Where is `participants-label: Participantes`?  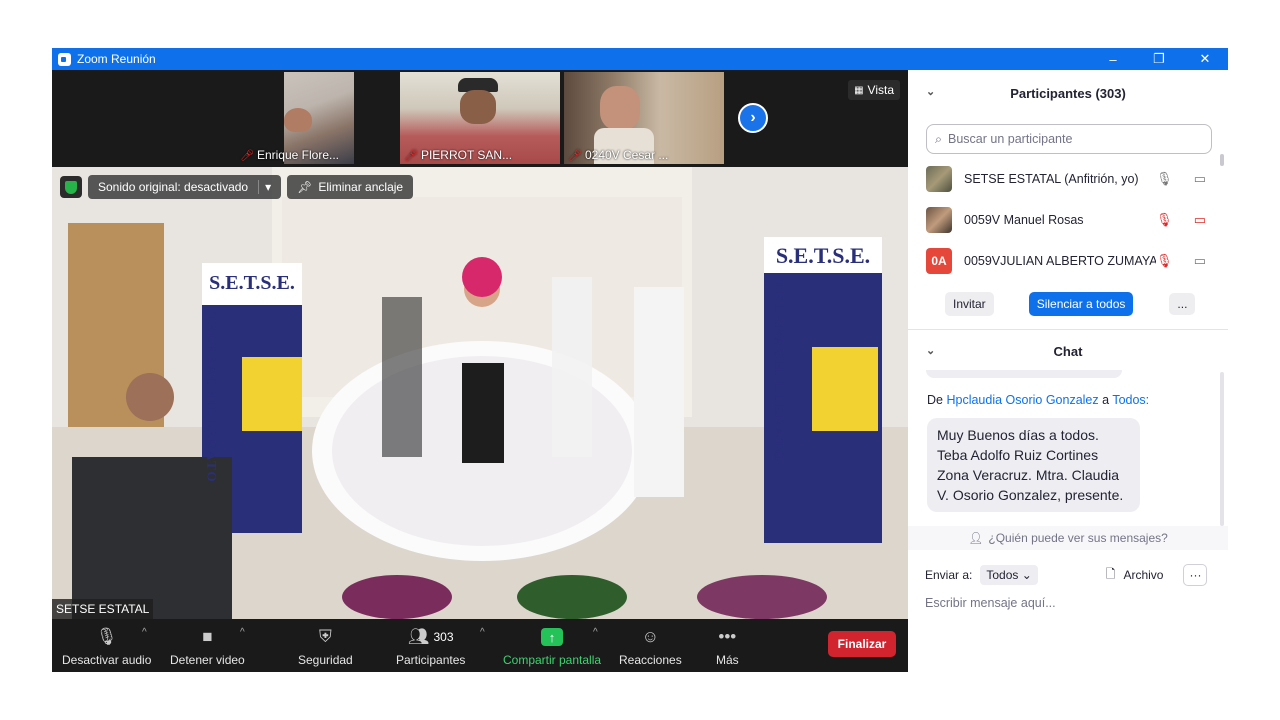
participants-label: Participantes is located at coordinates (431, 660).